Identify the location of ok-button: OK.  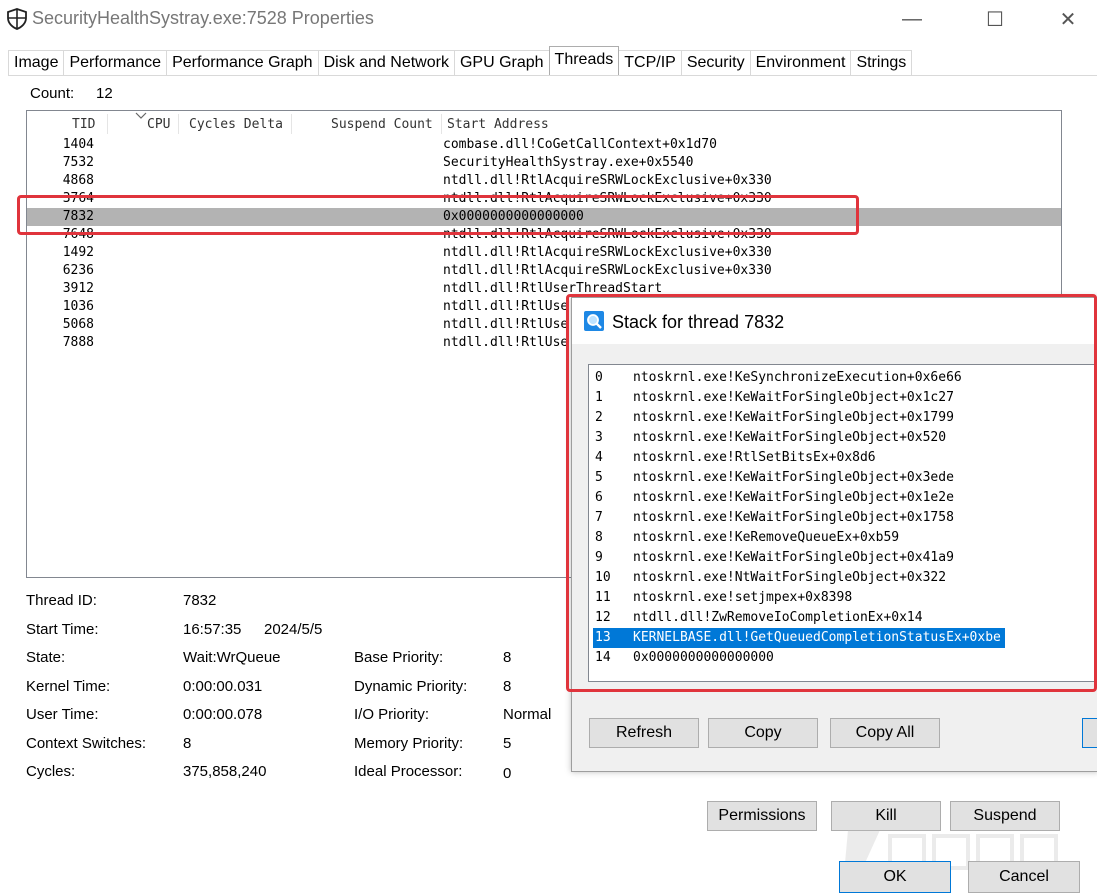
(895, 877).